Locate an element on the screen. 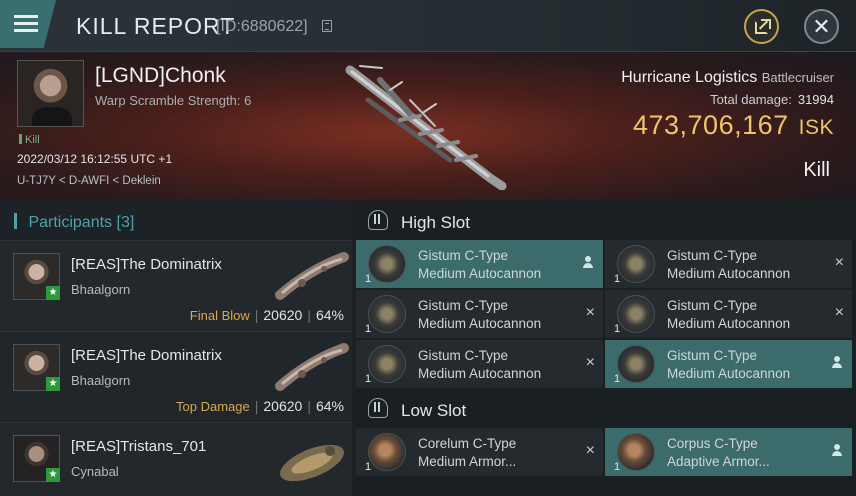 The width and height of the screenshot is (856, 496). victim-name: [LGND]Chonk is located at coordinates (160, 76).